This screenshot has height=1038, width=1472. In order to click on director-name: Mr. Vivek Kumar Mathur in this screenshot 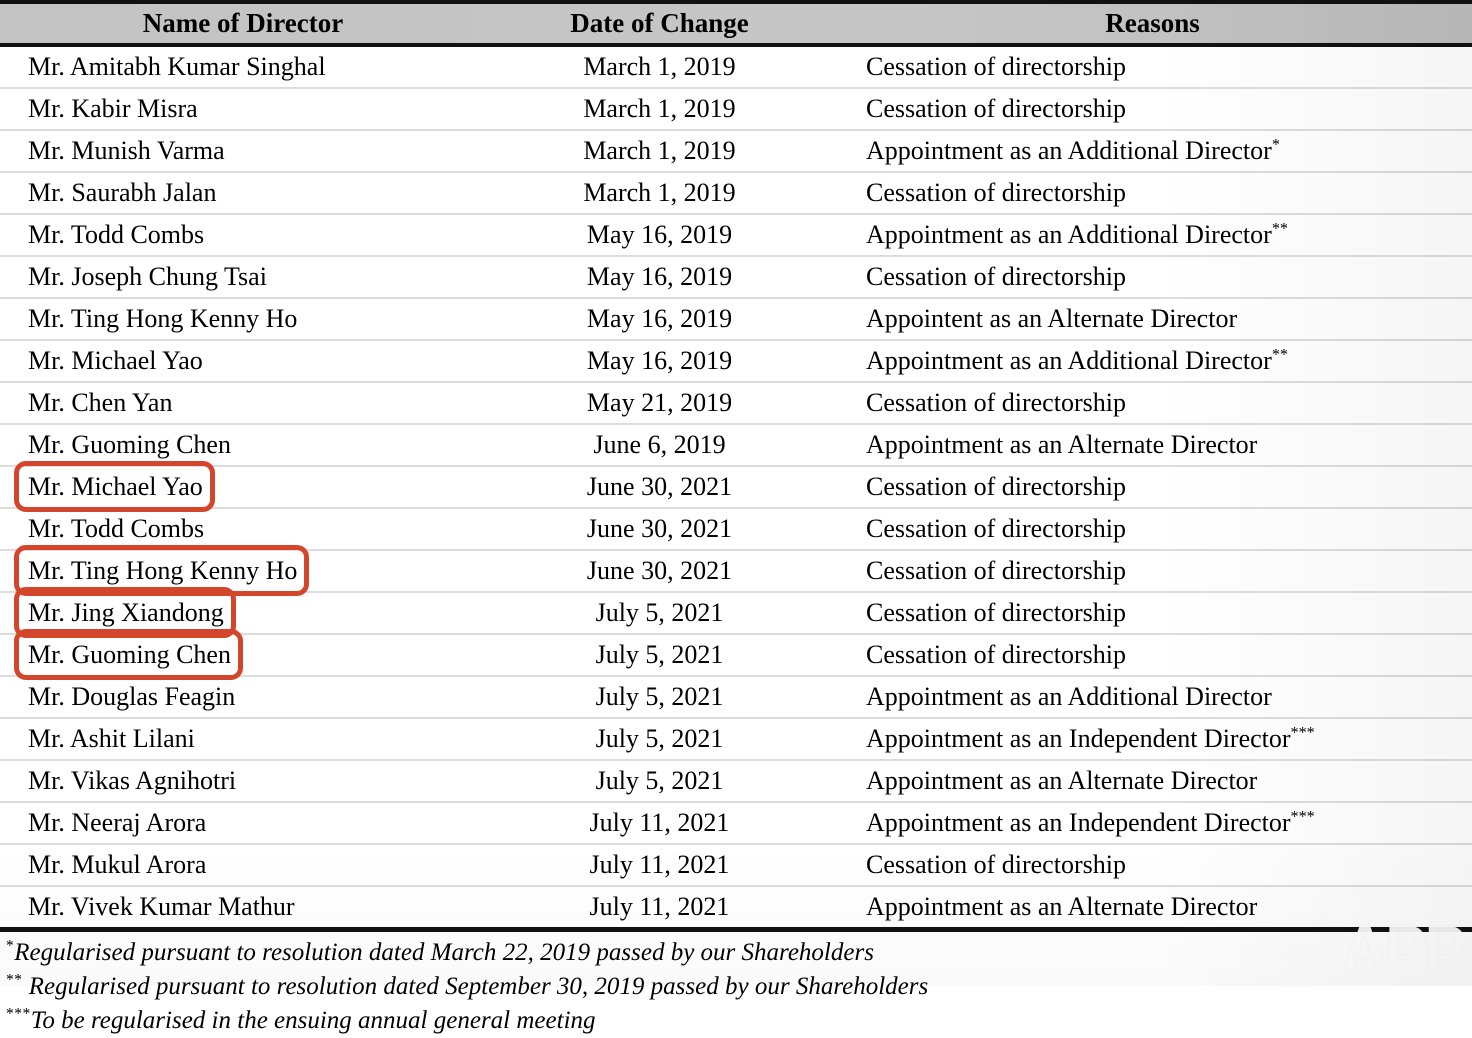, I will do `click(161, 906)`.